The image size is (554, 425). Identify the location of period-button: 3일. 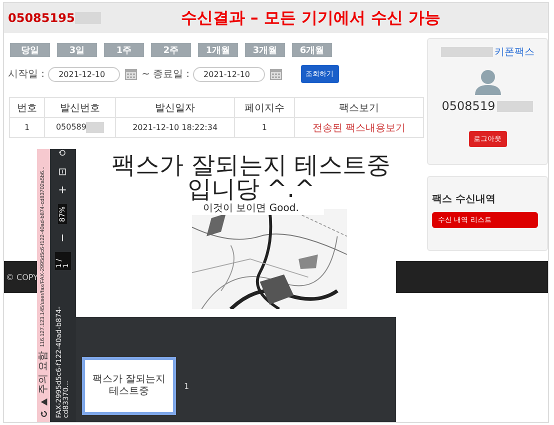
(77, 50).